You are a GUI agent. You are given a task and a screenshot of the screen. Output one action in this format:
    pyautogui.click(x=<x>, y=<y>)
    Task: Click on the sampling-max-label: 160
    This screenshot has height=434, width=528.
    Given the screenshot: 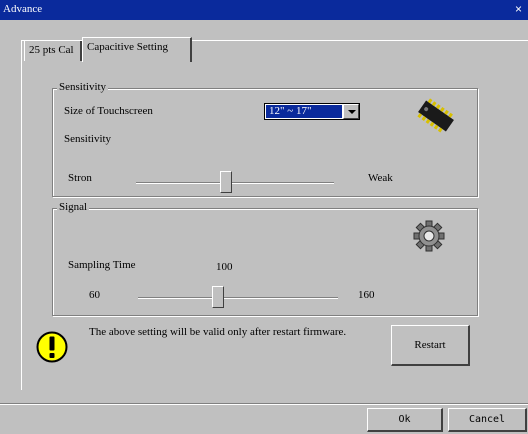 What is the action you would take?
    pyautogui.click(x=366, y=295)
    